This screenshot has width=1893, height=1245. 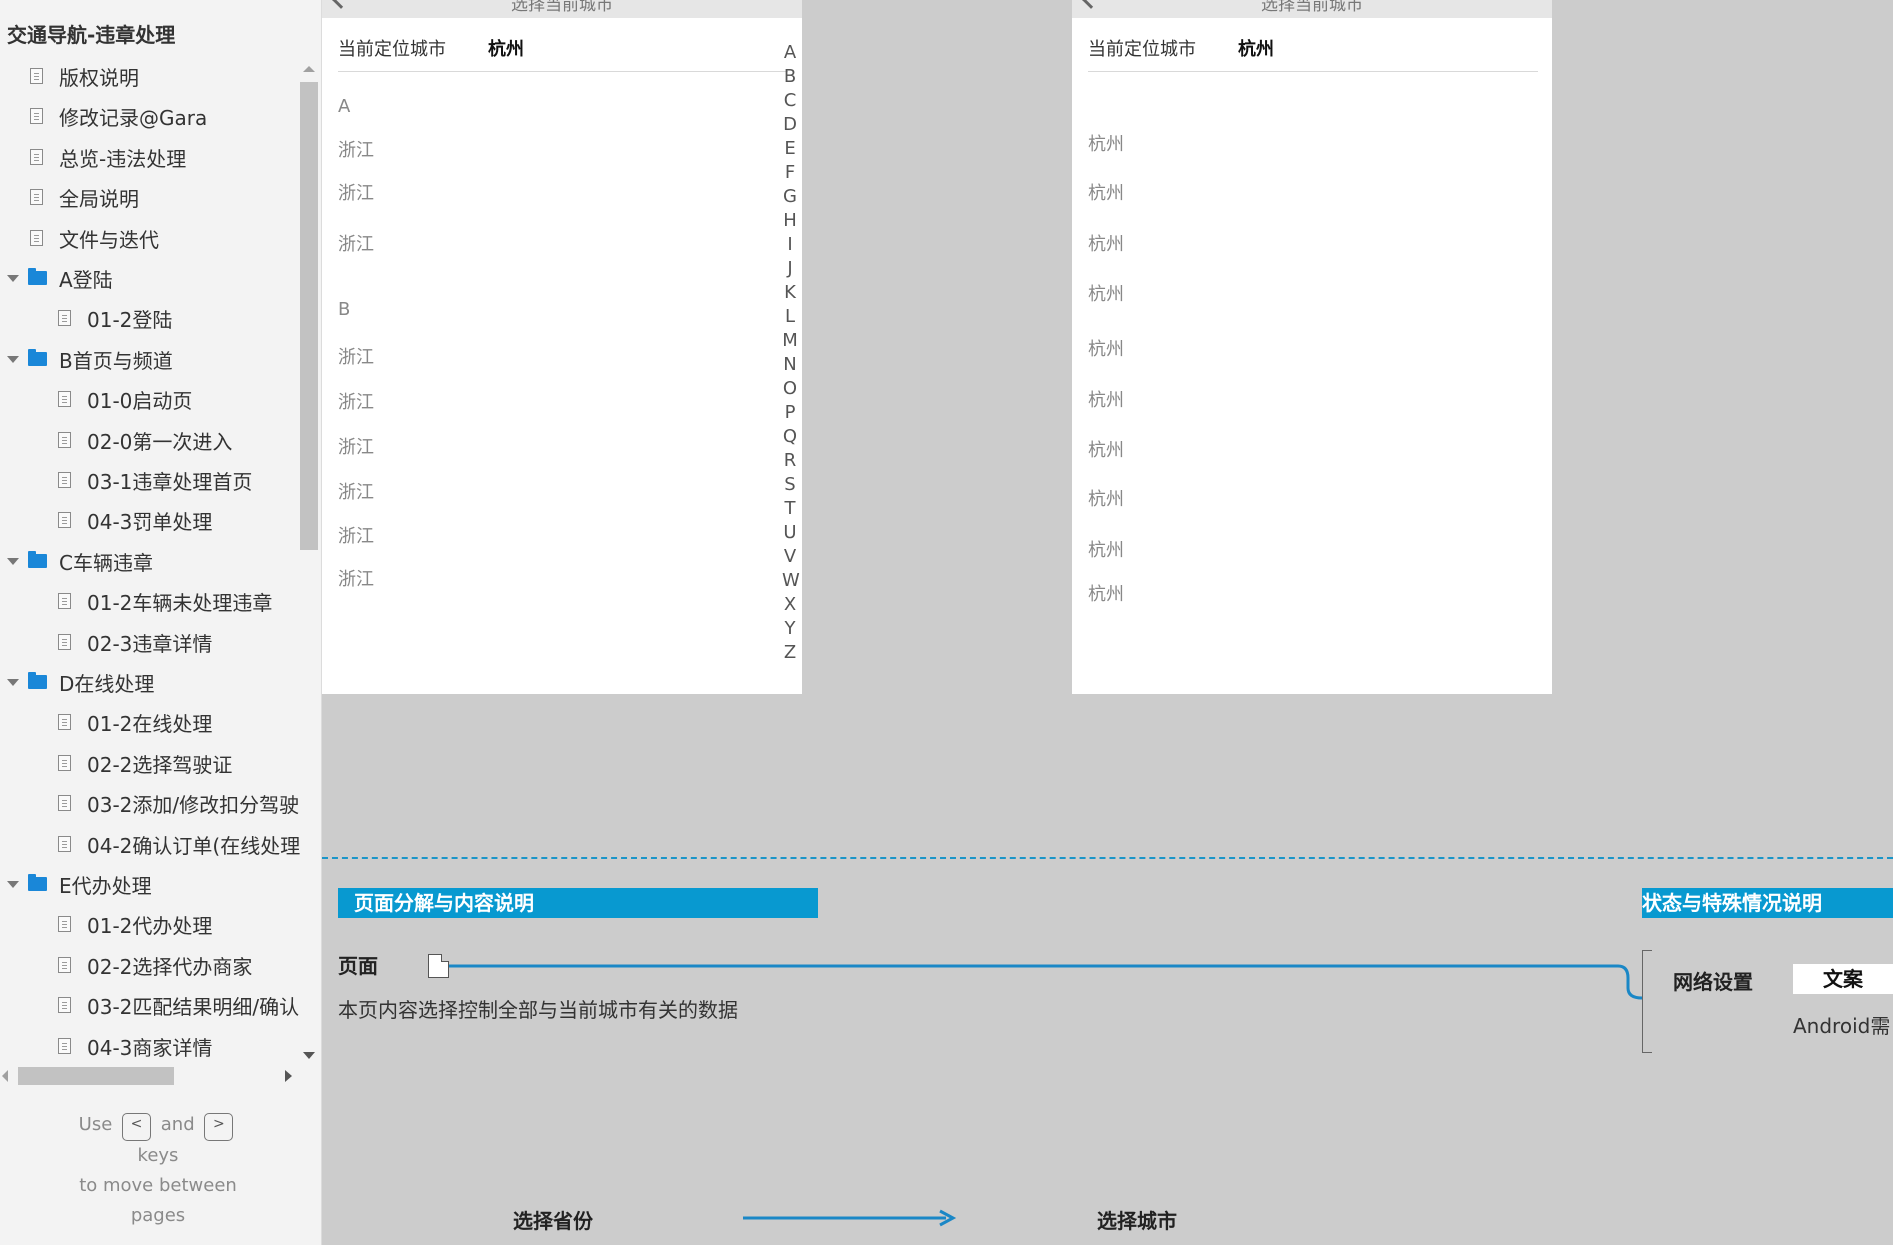 What do you see at coordinates (1843, 979) in the screenshot?
I see `copy-label: 文案` at bounding box center [1843, 979].